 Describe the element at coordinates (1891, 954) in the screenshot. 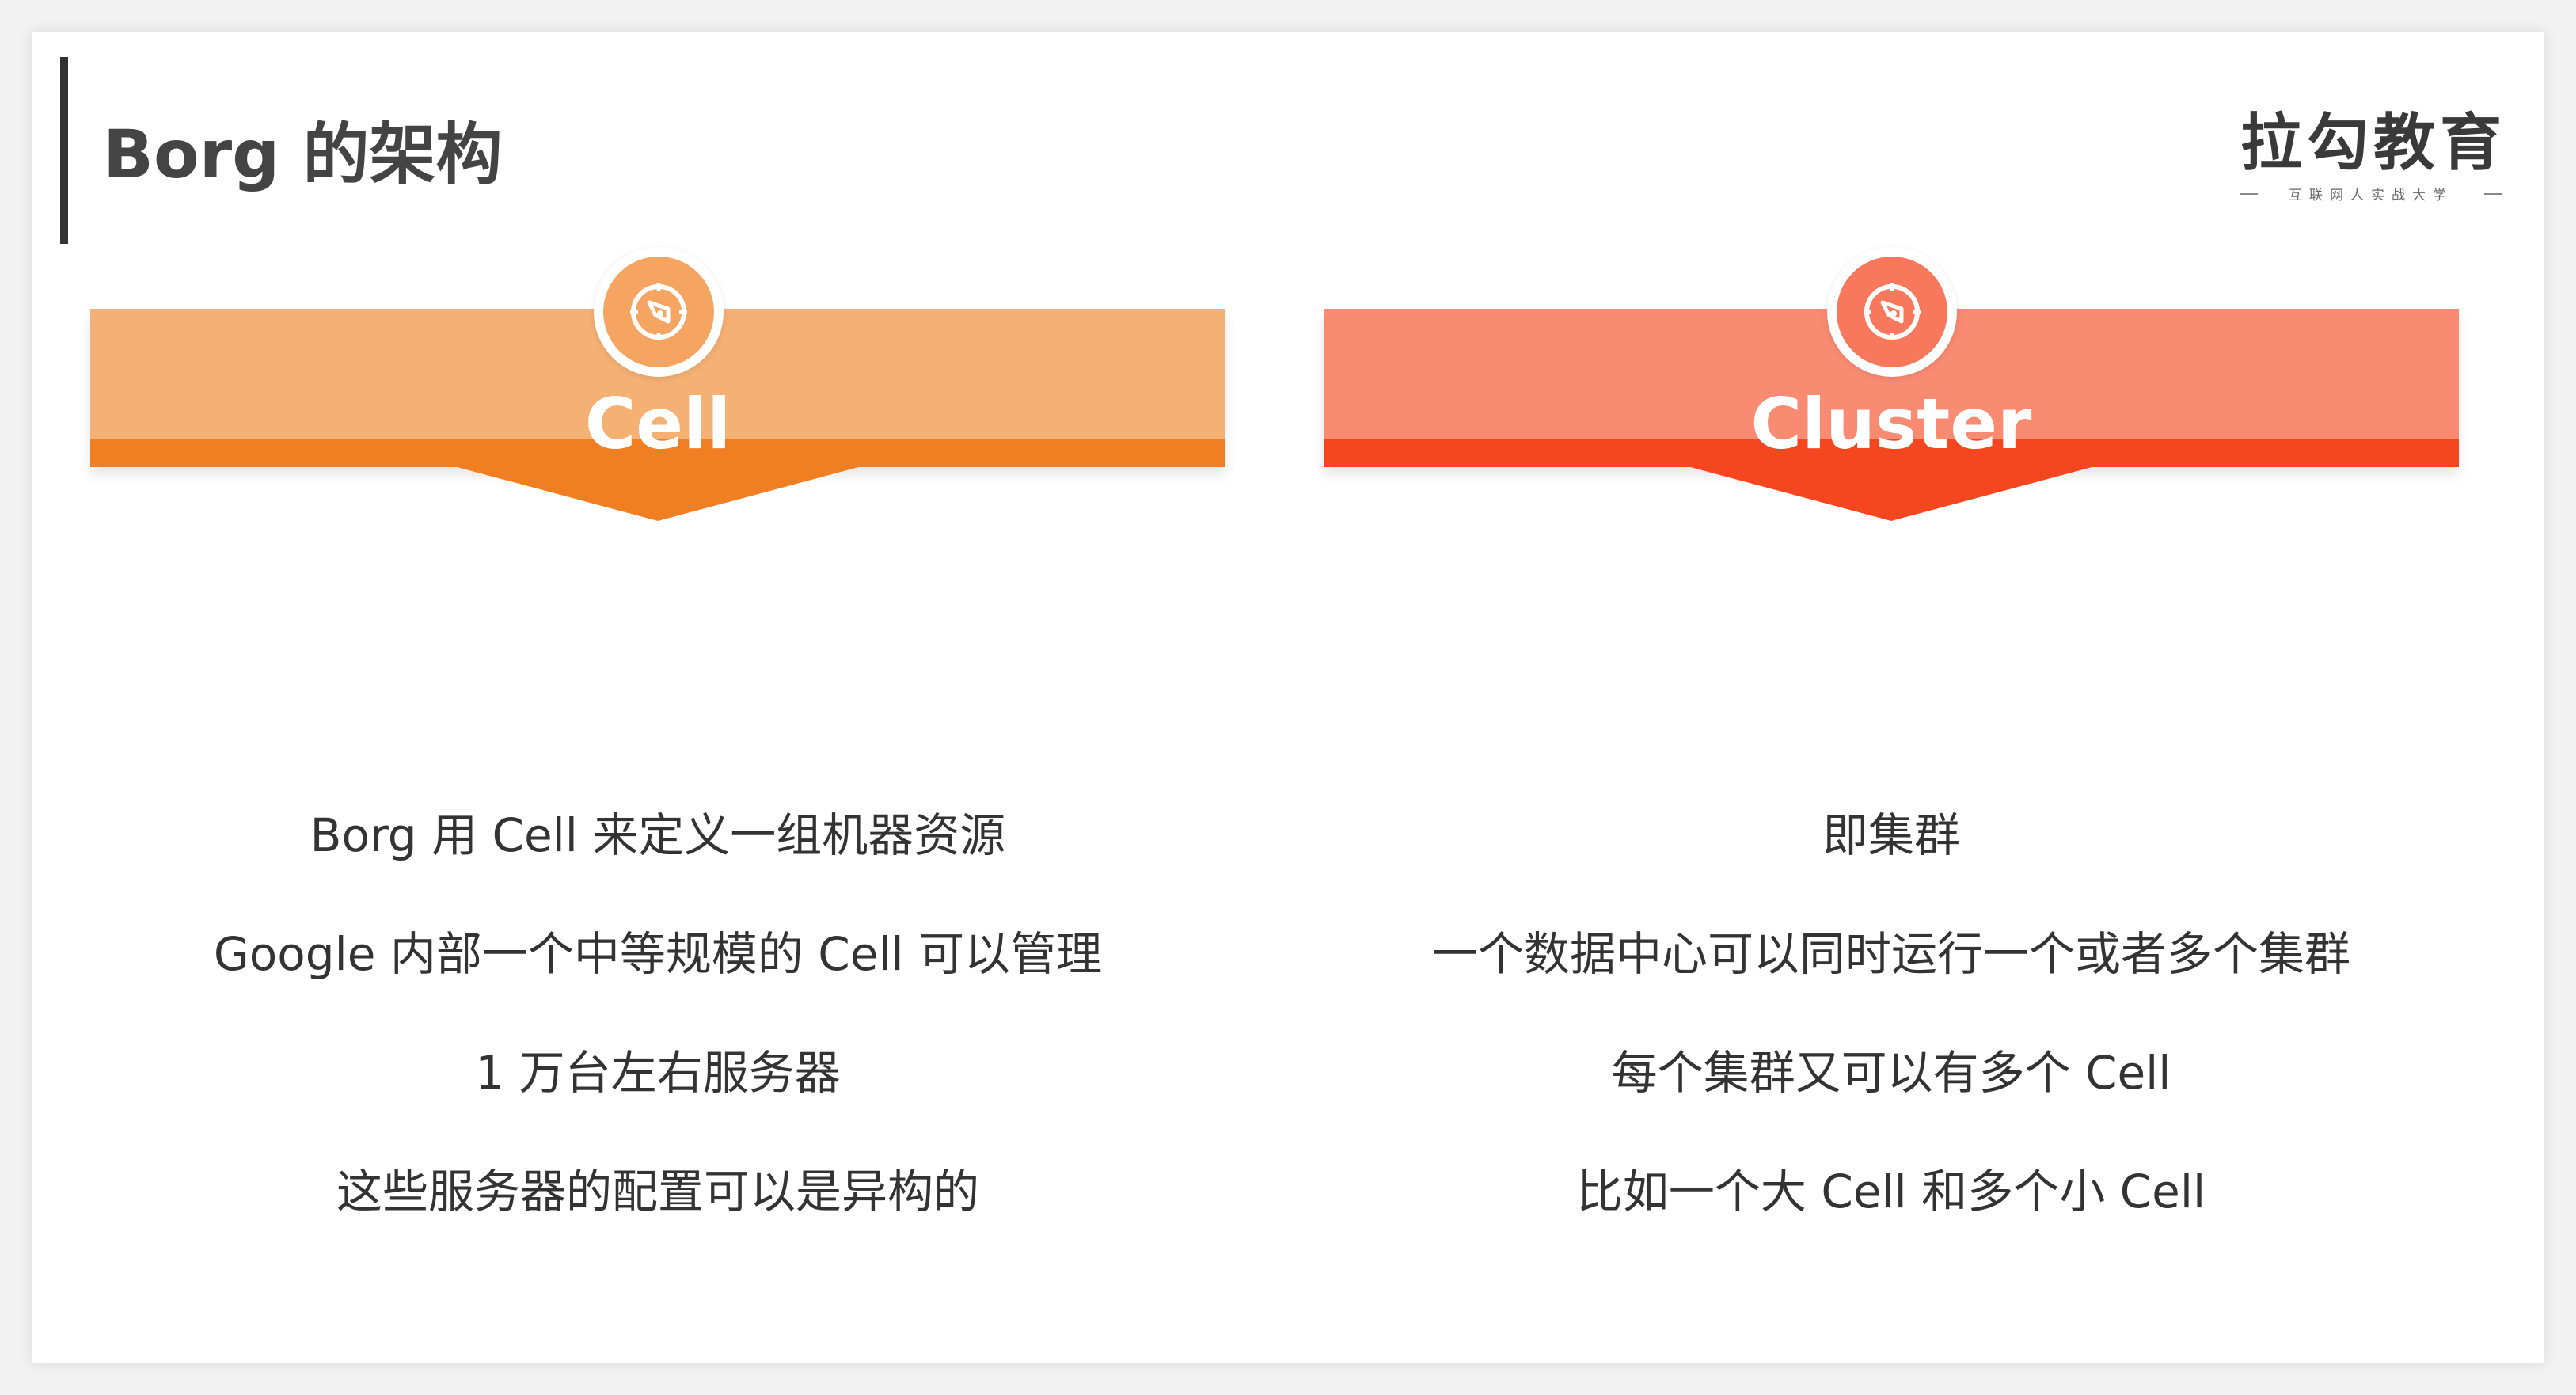

I see `card-line: 一个数据中心可以同时运行一个或者多个集群` at that location.